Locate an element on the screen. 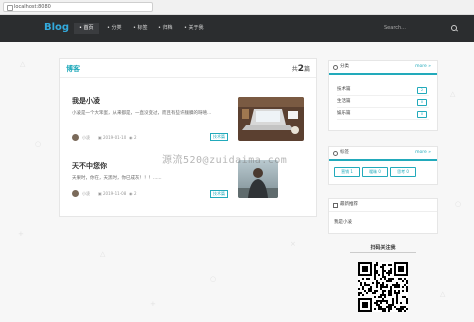 The image size is (474, 322). count-suffix: 篇 is located at coordinates (306, 69).